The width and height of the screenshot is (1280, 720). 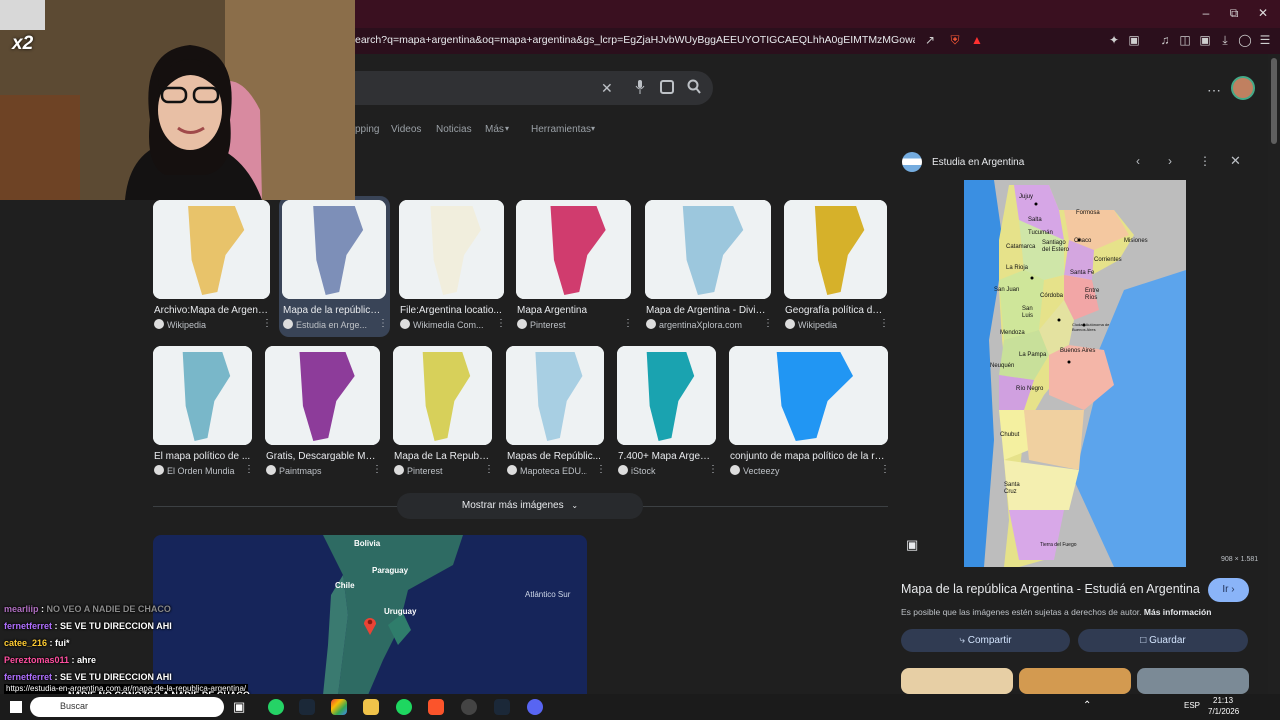 I want to click on panel-site-name: Estudia en Argentina, so click(x=978, y=162).